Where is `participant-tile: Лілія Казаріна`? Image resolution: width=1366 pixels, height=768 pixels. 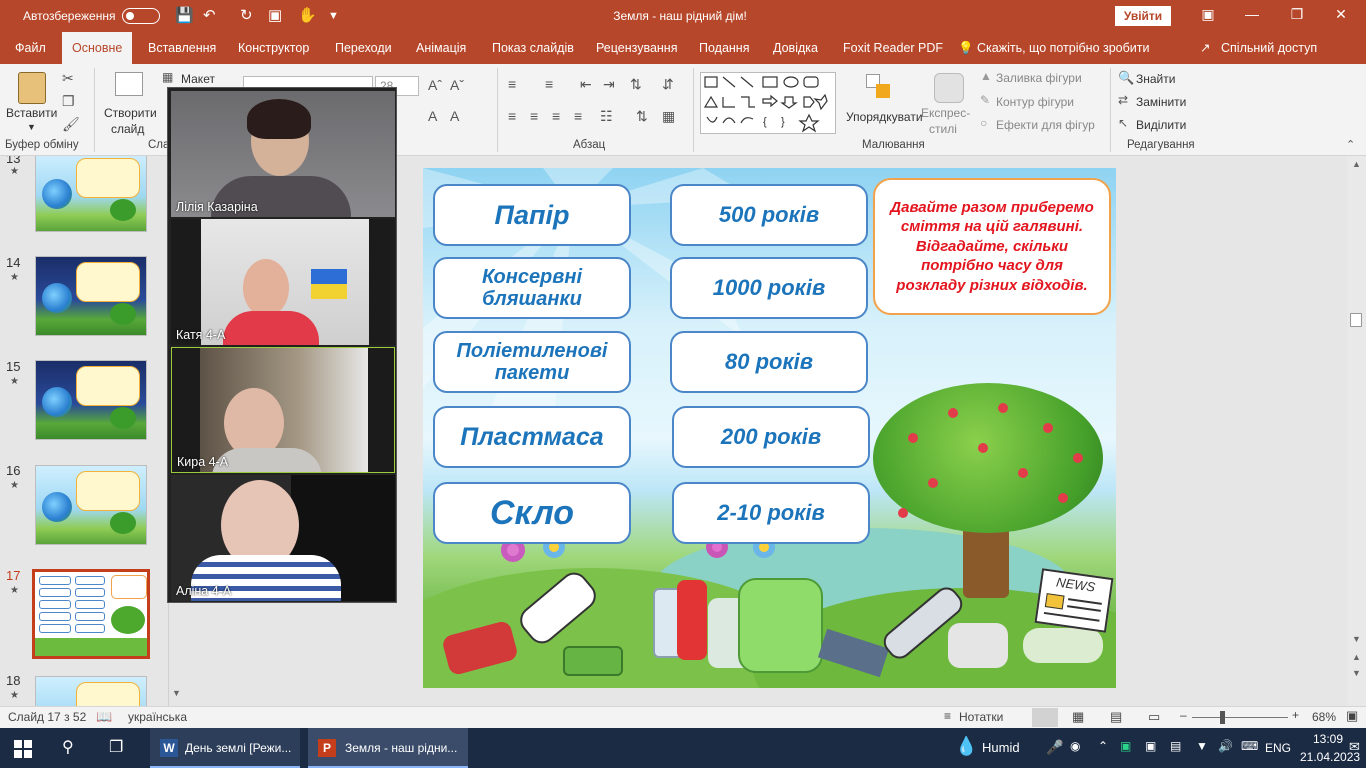 participant-tile: Лілія Казаріна is located at coordinates (283, 154).